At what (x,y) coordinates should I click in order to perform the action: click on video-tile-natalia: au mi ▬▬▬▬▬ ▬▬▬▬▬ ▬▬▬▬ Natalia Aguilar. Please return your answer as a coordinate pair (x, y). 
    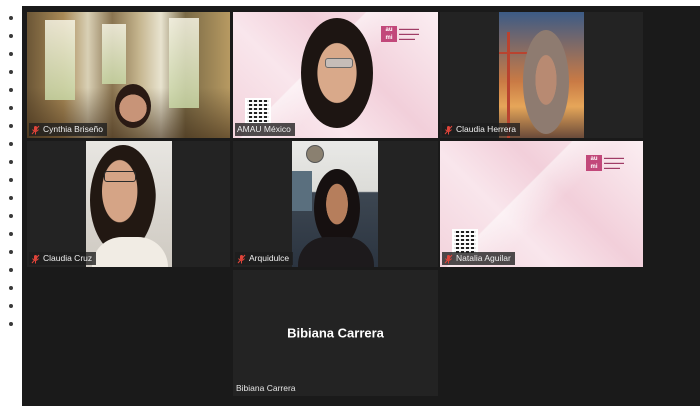
    Looking at the image, I should click on (541, 204).